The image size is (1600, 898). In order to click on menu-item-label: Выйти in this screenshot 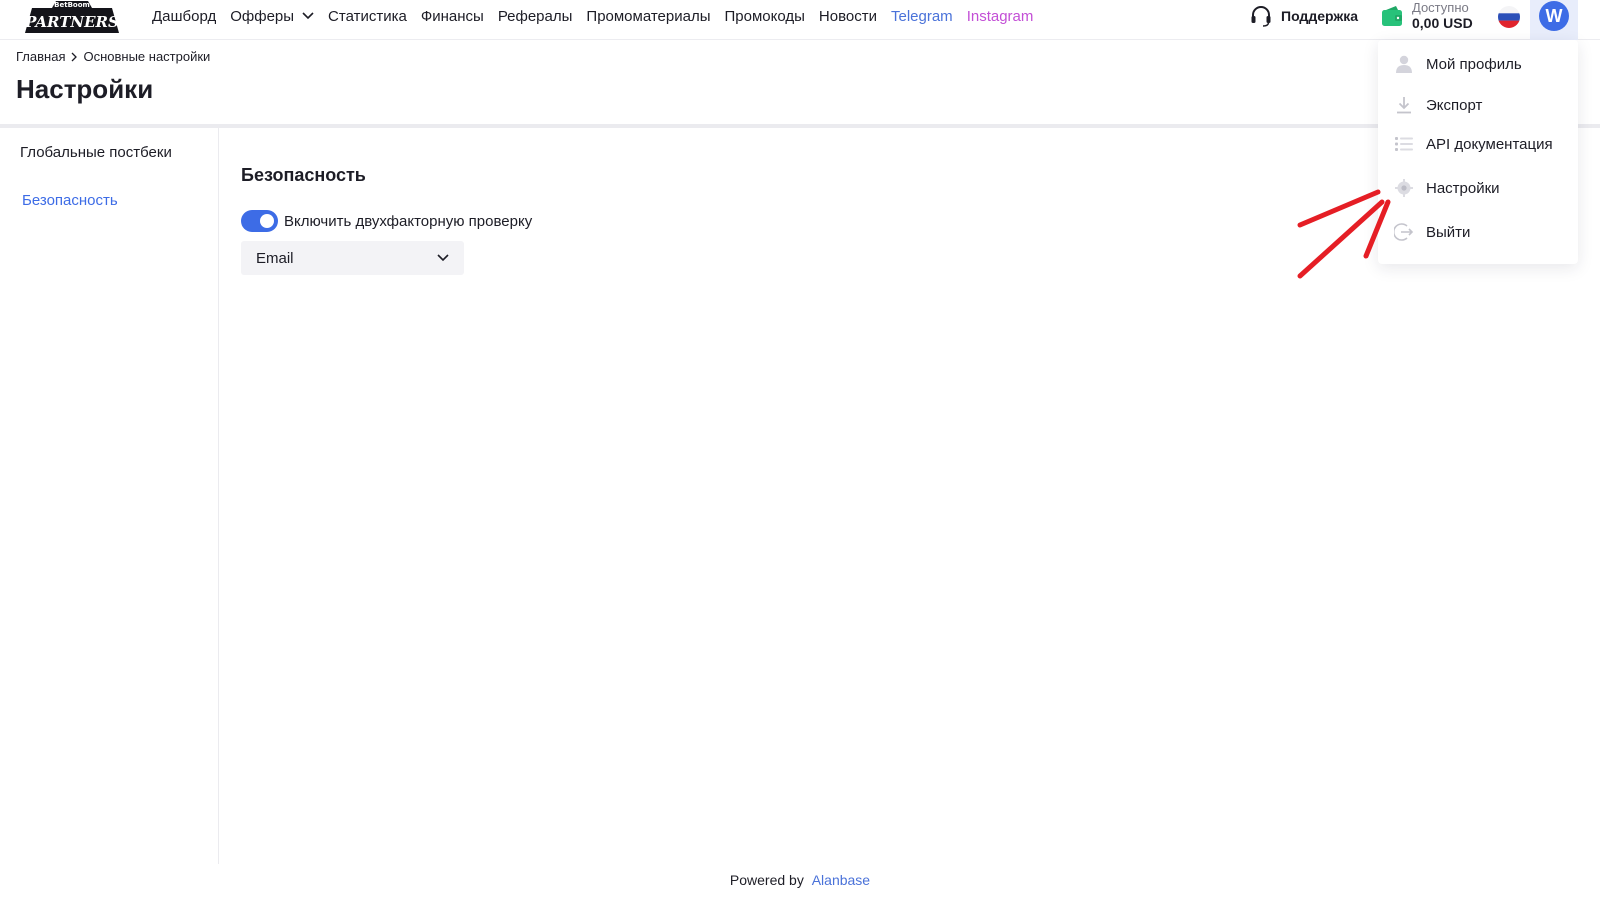, I will do `click(1448, 232)`.